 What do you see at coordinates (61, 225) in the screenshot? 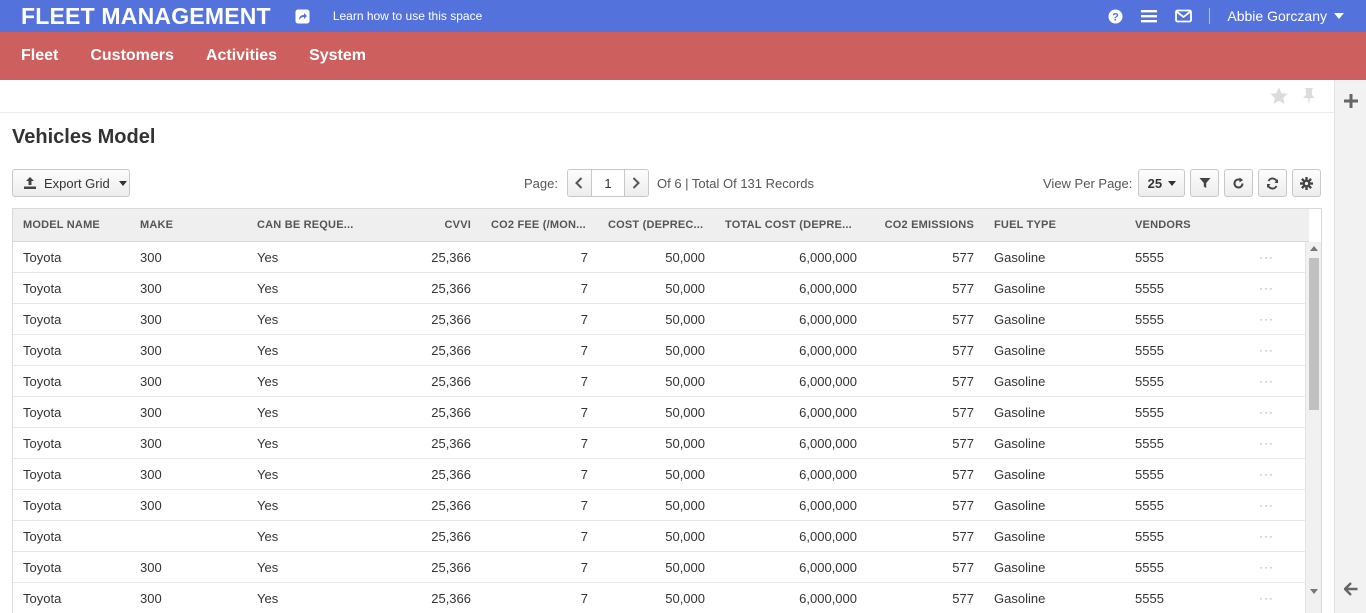
I see `column-header: MODEL NAME` at bounding box center [61, 225].